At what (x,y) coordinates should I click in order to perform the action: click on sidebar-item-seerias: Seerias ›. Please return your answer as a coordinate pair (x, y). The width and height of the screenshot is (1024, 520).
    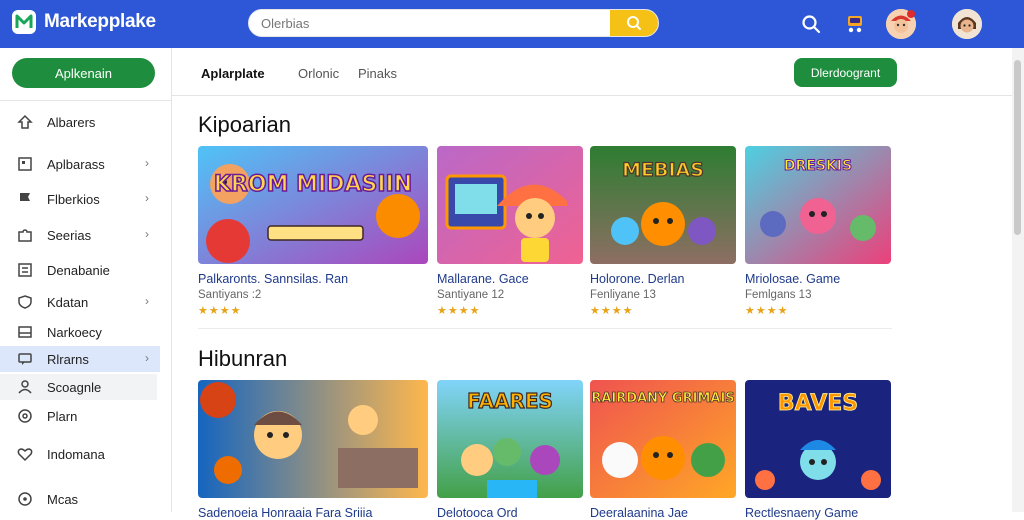
    Looking at the image, I should click on (80, 235).